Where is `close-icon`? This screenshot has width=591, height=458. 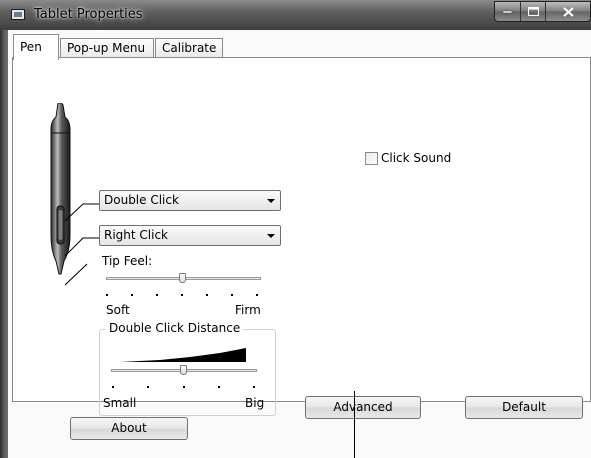
close-icon is located at coordinates (568, 11).